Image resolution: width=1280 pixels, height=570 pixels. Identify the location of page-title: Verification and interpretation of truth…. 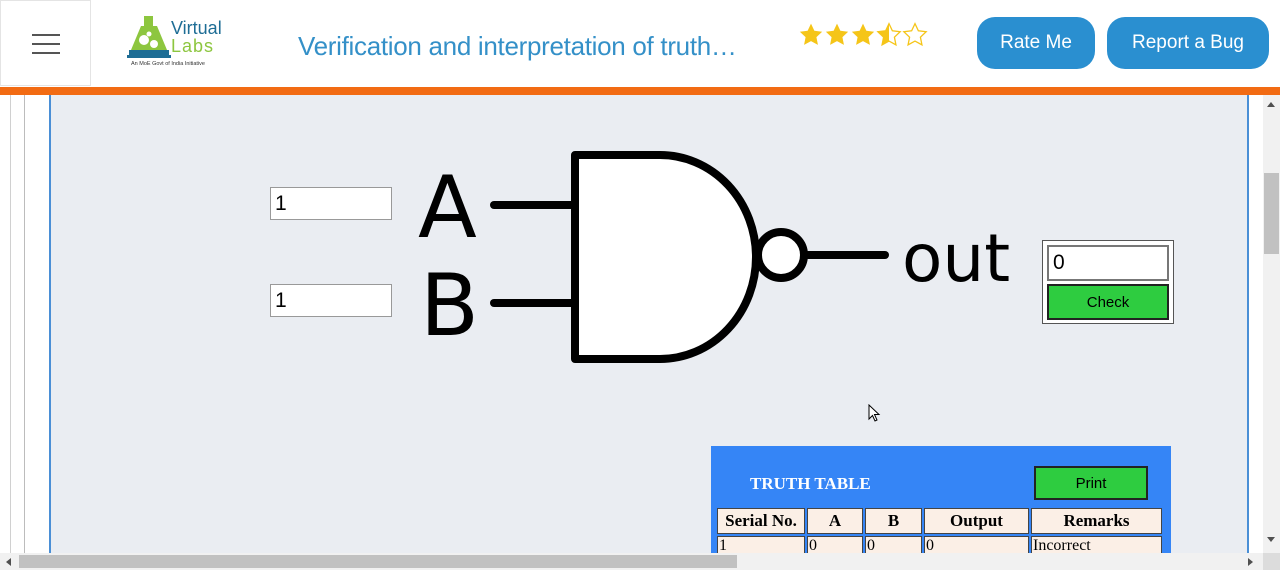
(517, 46).